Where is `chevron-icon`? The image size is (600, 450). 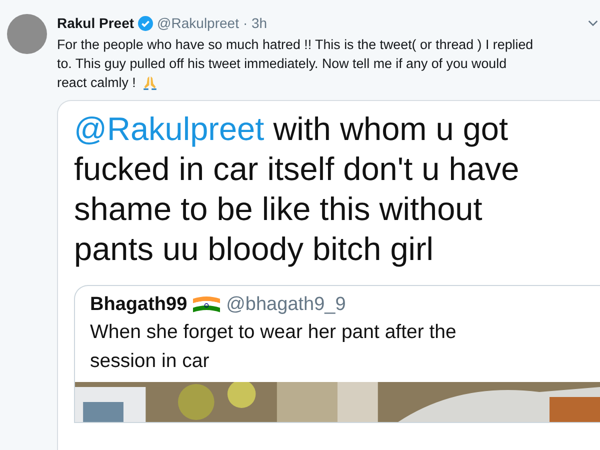 chevron-icon is located at coordinates (593, 23).